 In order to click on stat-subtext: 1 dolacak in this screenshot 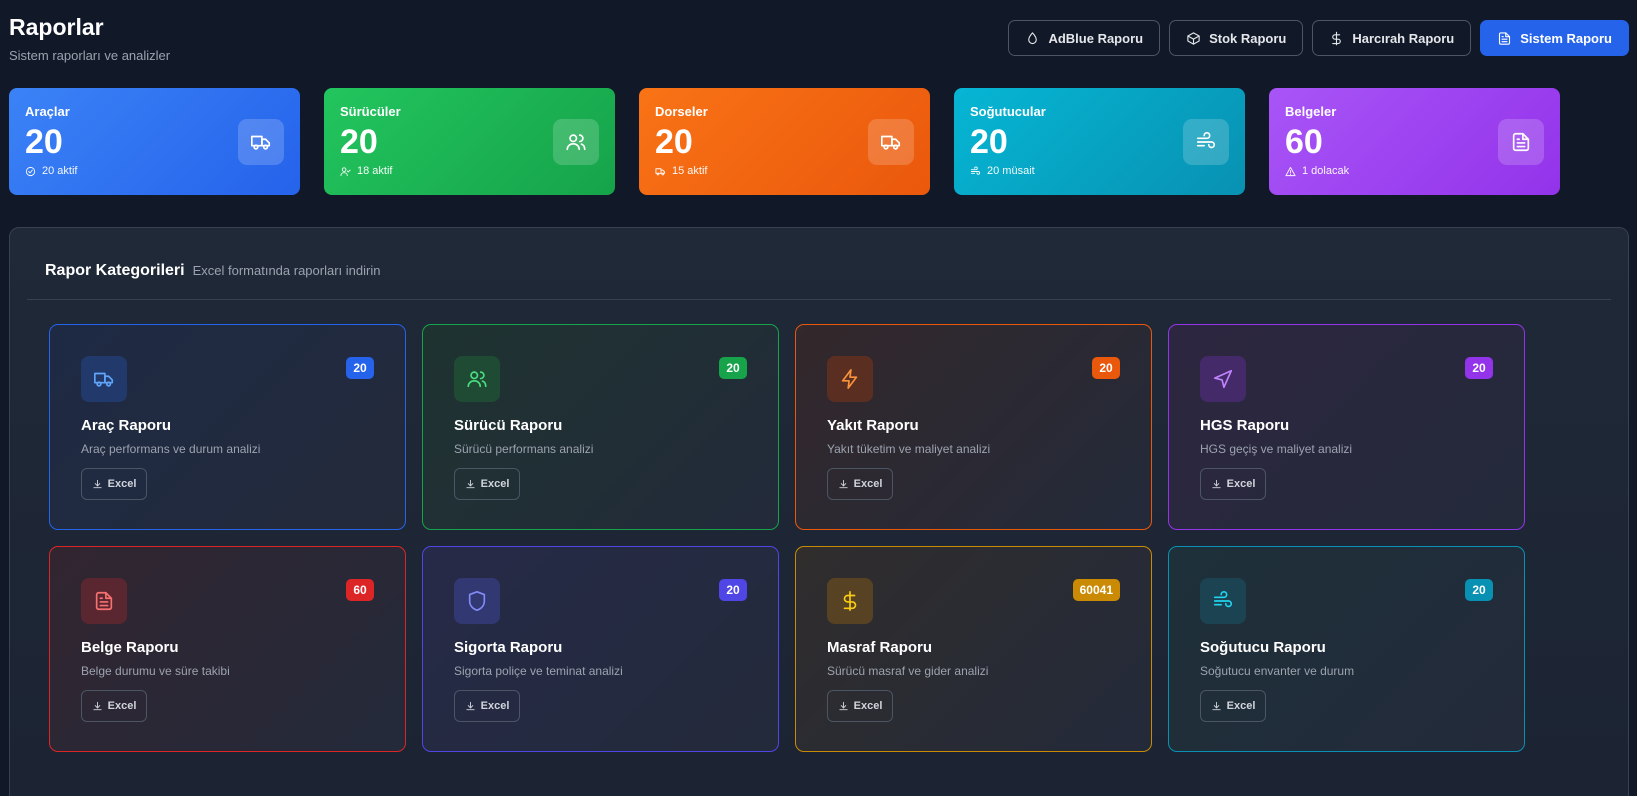, I will do `click(1414, 171)`.